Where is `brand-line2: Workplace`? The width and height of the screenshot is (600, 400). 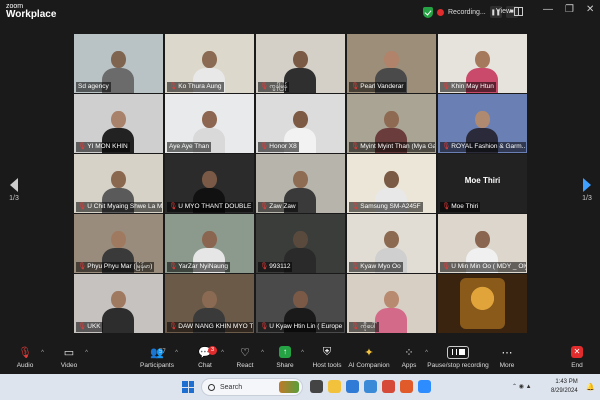 brand-line2: Workplace is located at coordinates (31, 14).